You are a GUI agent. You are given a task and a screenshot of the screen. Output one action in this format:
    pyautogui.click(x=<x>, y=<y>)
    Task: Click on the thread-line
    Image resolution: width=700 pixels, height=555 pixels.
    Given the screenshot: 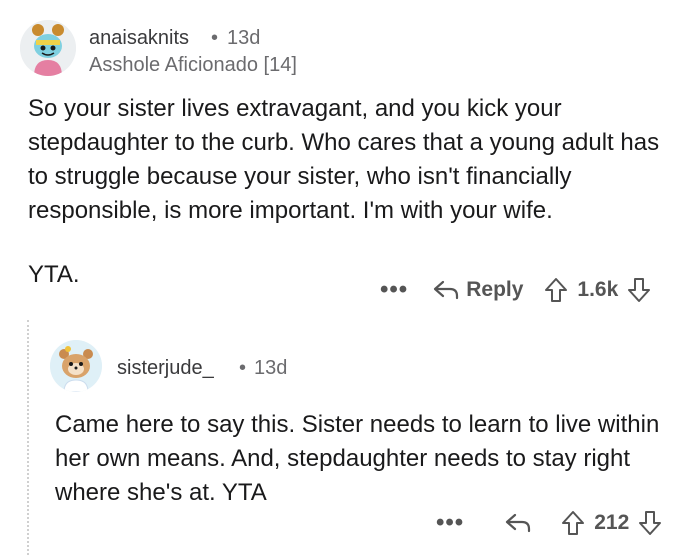 What is the action you would take?
    pyautogui.click(x=28, y=437)
    